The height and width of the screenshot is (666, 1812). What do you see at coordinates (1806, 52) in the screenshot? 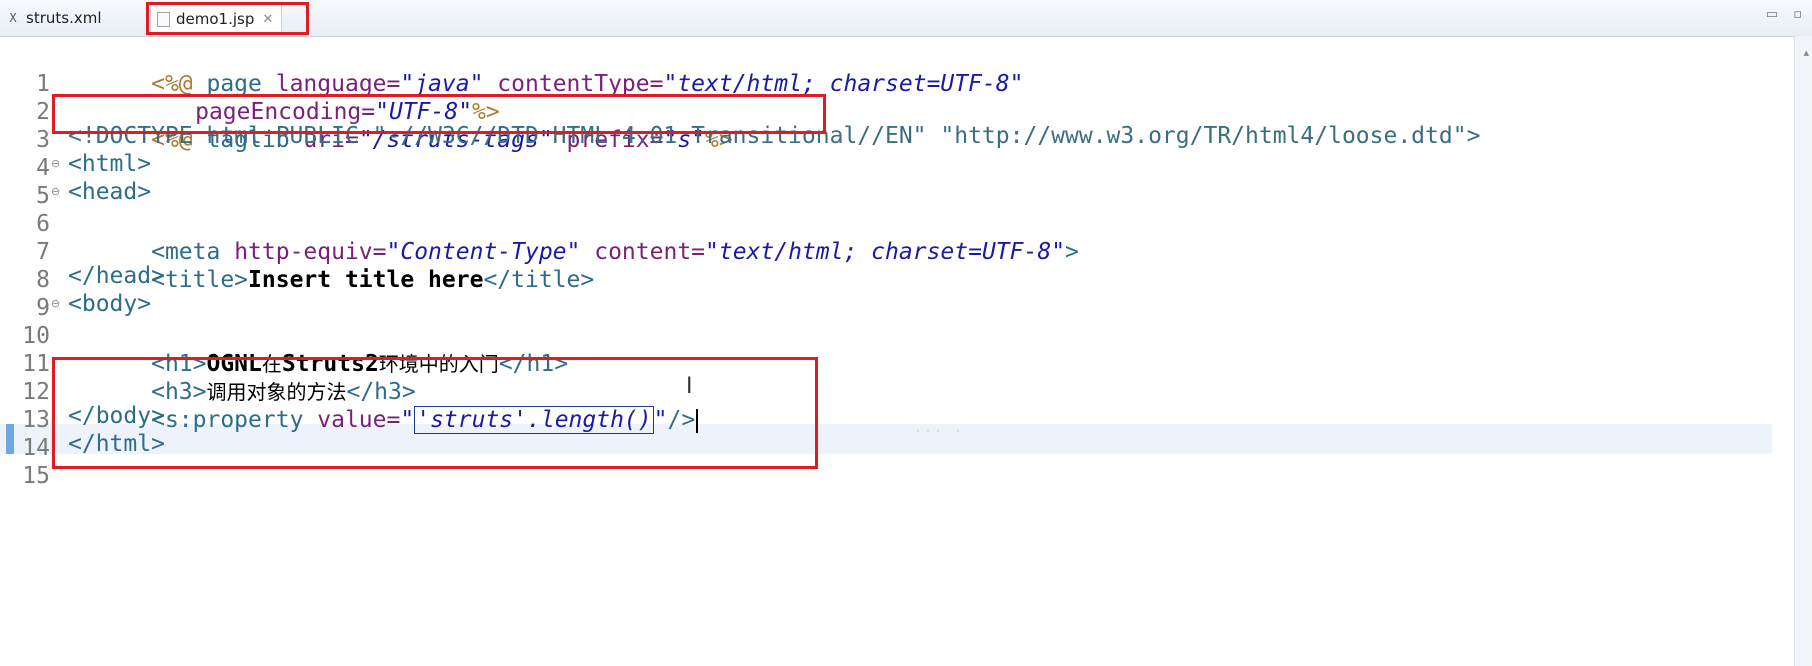
I see `scroll-up-icon: ▴` at bounding box center [1806, 52].